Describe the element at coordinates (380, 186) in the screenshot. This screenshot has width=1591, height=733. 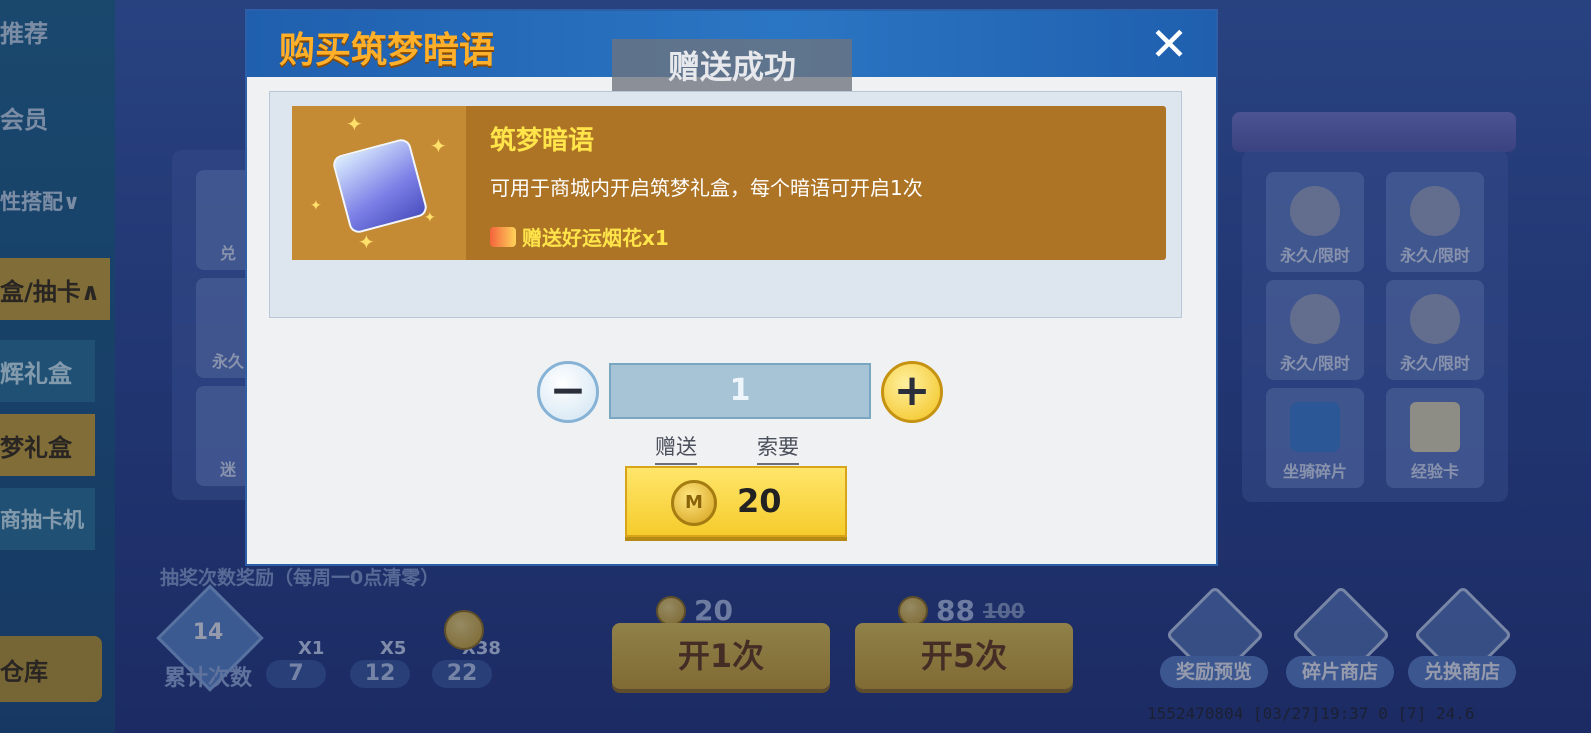
I see `dream-whisper-icon` at that location.